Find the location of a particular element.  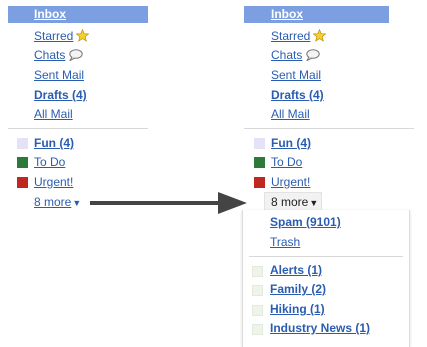

transition-arrow-icon is located at coordinates (168, 203).